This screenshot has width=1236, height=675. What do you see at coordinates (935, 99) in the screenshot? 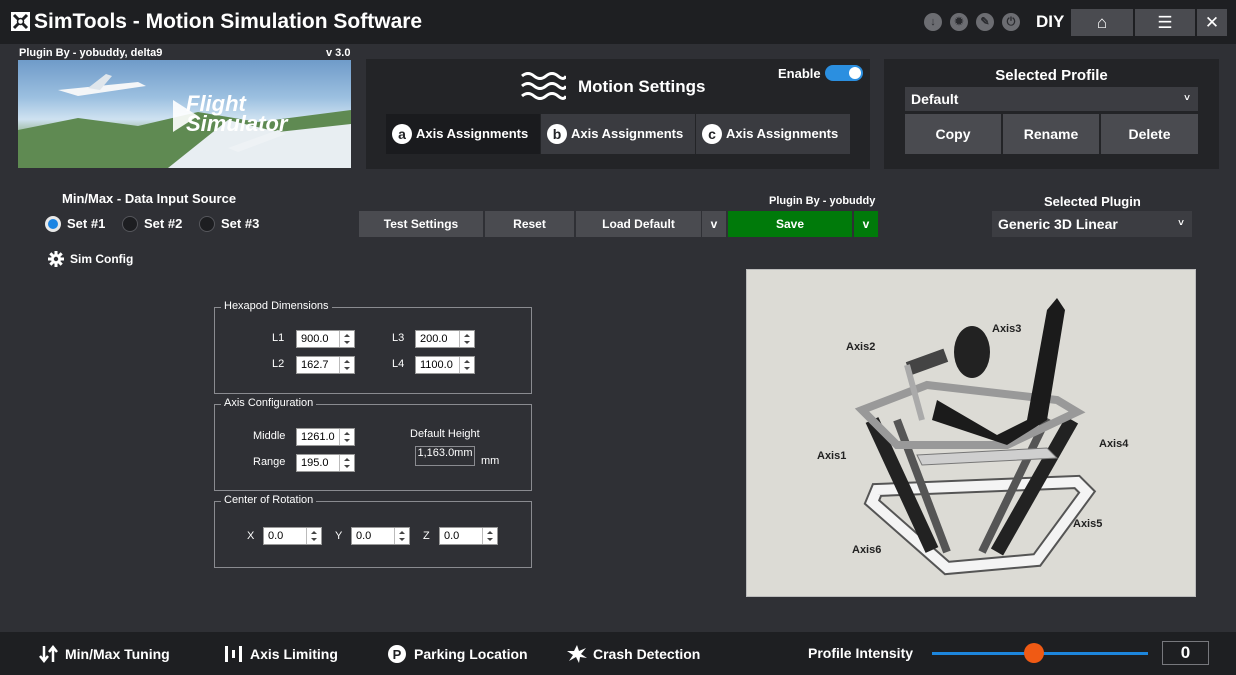
I see `profile-select-value: Default` at bounding box center [935, 99].